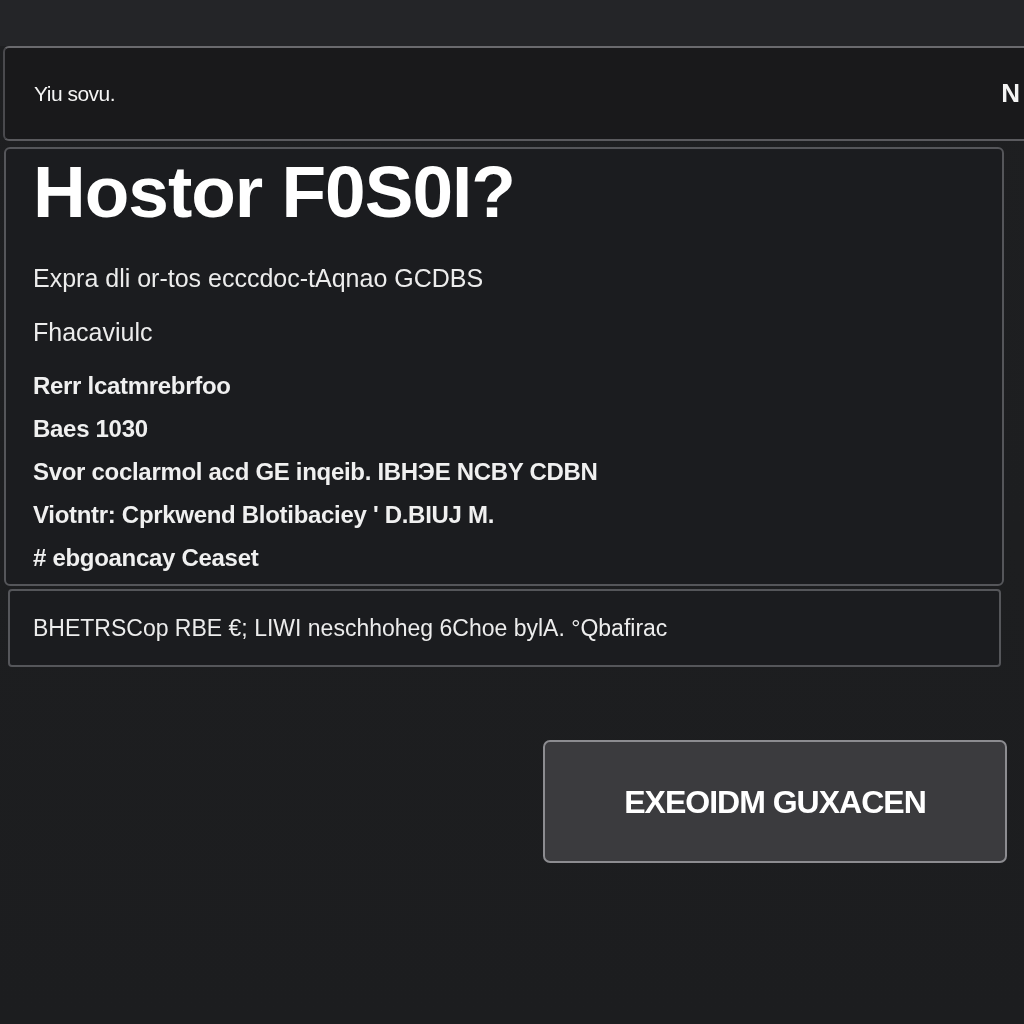  I want to click on description-text: Fhacaviulc, so click(93, 332).